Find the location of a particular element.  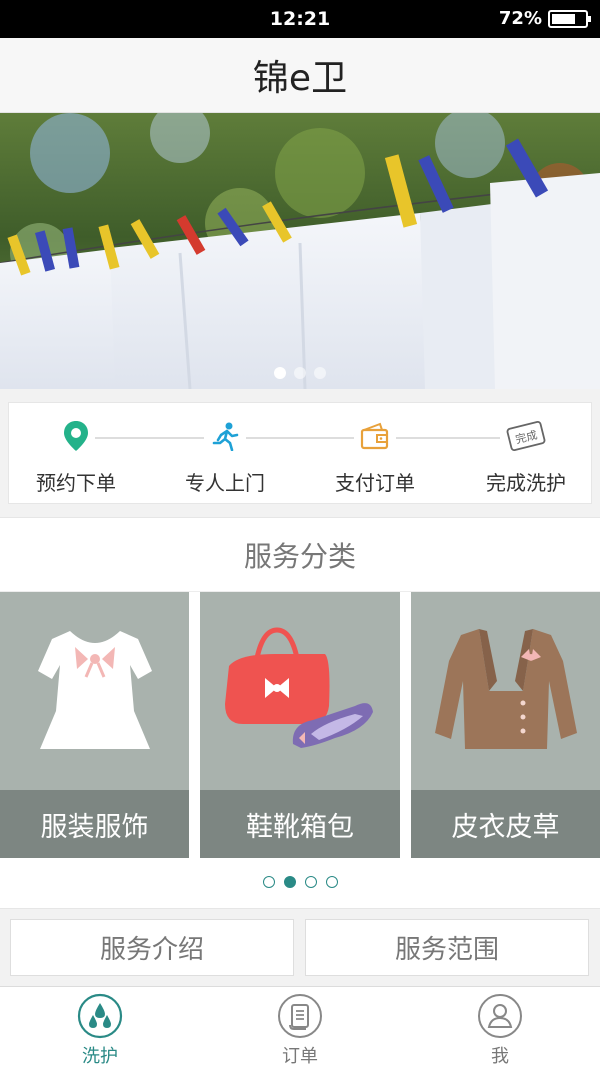

category-label: 服装服饰 is located at coordinates (94, 824).